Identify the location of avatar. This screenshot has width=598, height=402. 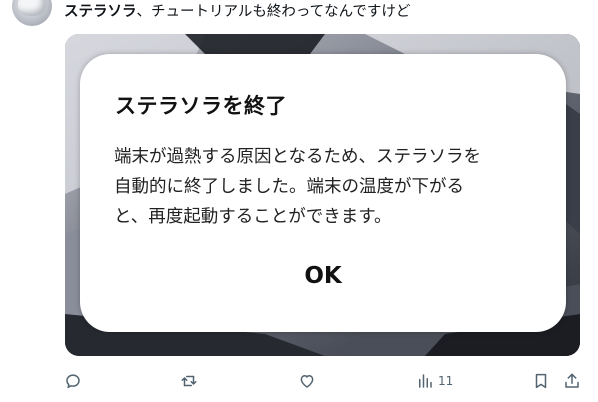
(32, 13).